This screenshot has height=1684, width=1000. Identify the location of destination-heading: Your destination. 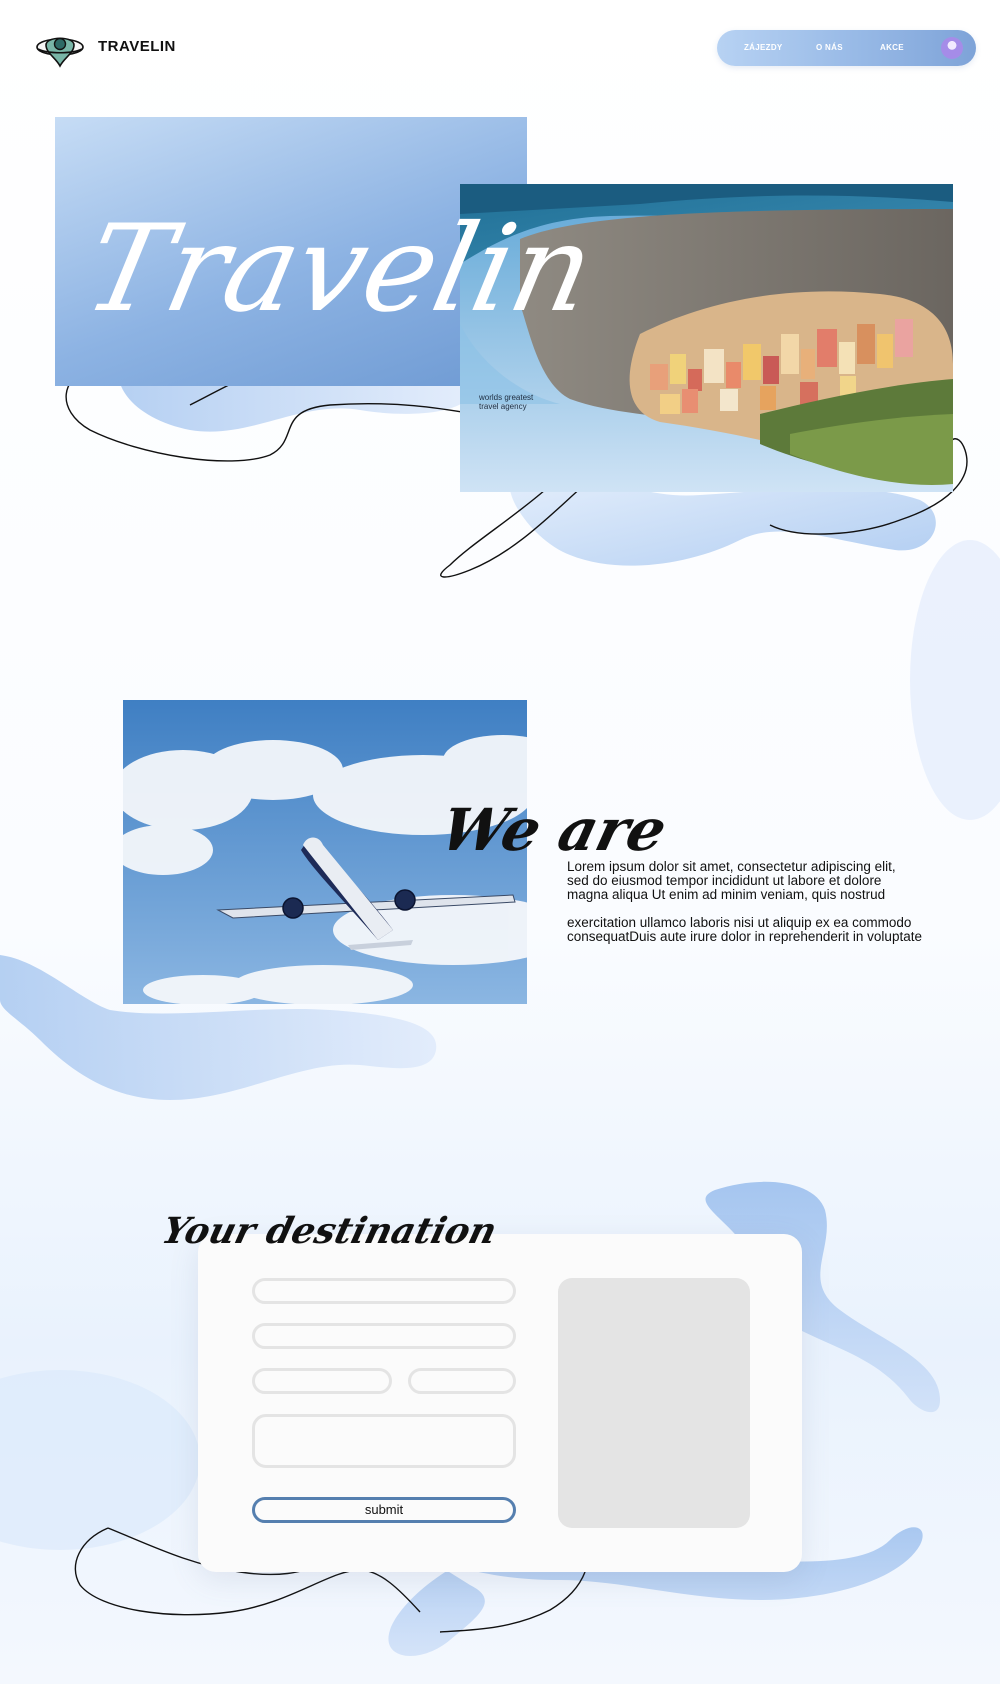
(329, 1231).